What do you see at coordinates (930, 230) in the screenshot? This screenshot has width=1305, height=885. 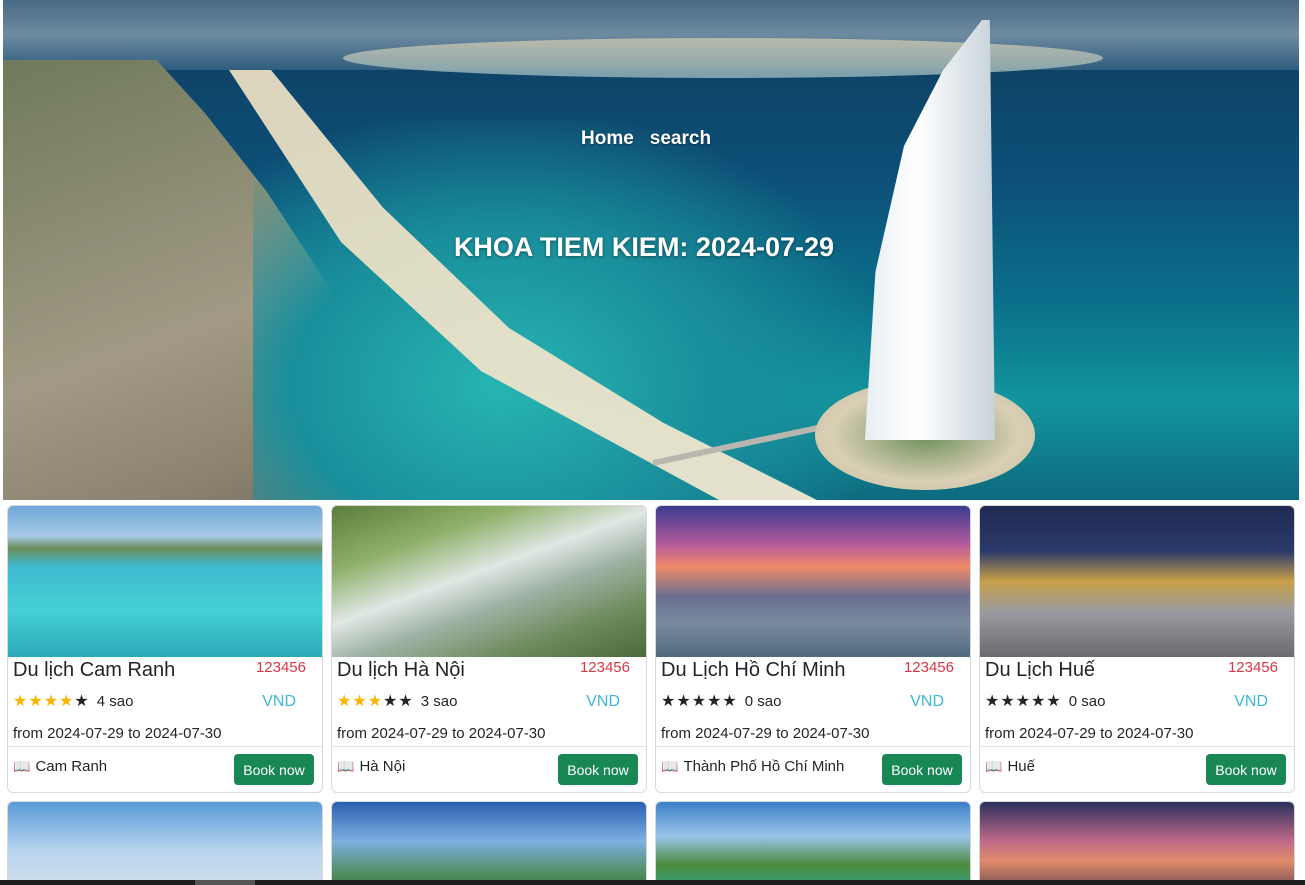 I see `hero-tower` at bounding box center [930, 230].